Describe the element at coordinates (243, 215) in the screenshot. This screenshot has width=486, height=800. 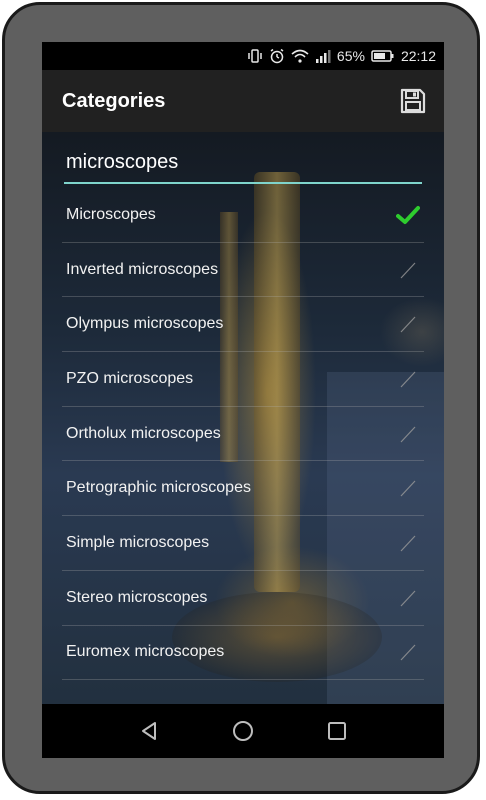
I see `list-item: Microscopes` at that location.